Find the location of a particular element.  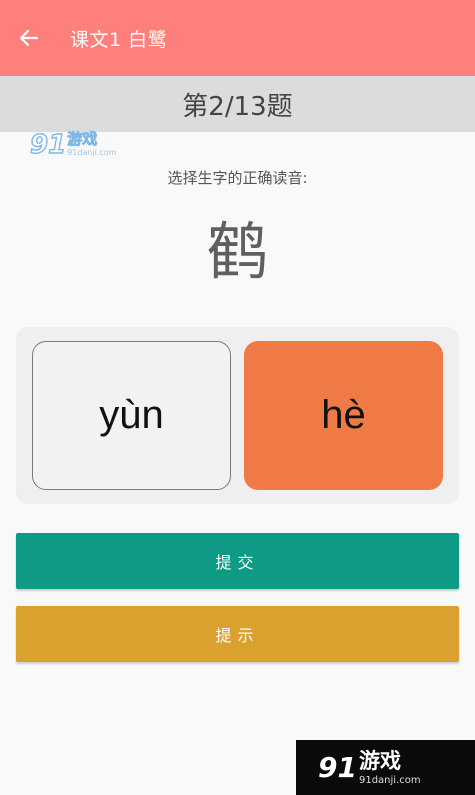

hint-button: 提示 is located at coordinates (237, 634).